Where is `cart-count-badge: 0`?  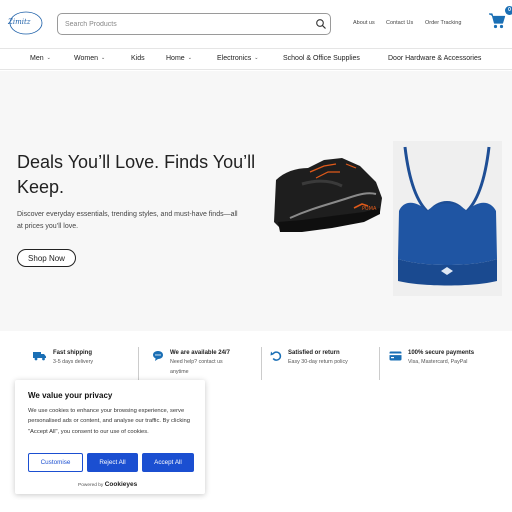 cart-count-badge: 0 is located at coordinates (508, 10).